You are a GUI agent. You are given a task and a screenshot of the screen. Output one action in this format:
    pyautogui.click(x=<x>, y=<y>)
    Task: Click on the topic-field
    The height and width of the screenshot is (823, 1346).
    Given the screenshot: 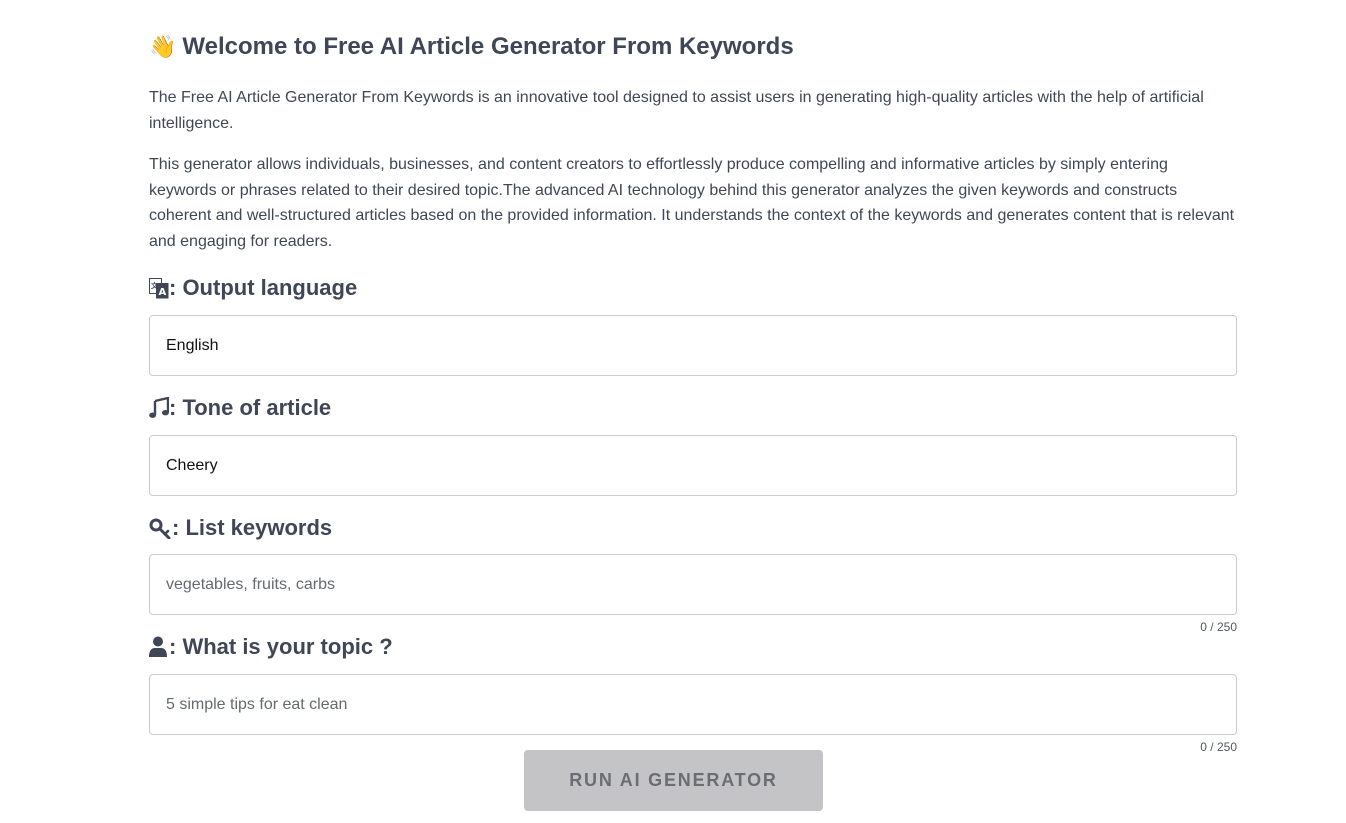 What is the action you would take?
    pyautogui.click(x=693, y=704)
    